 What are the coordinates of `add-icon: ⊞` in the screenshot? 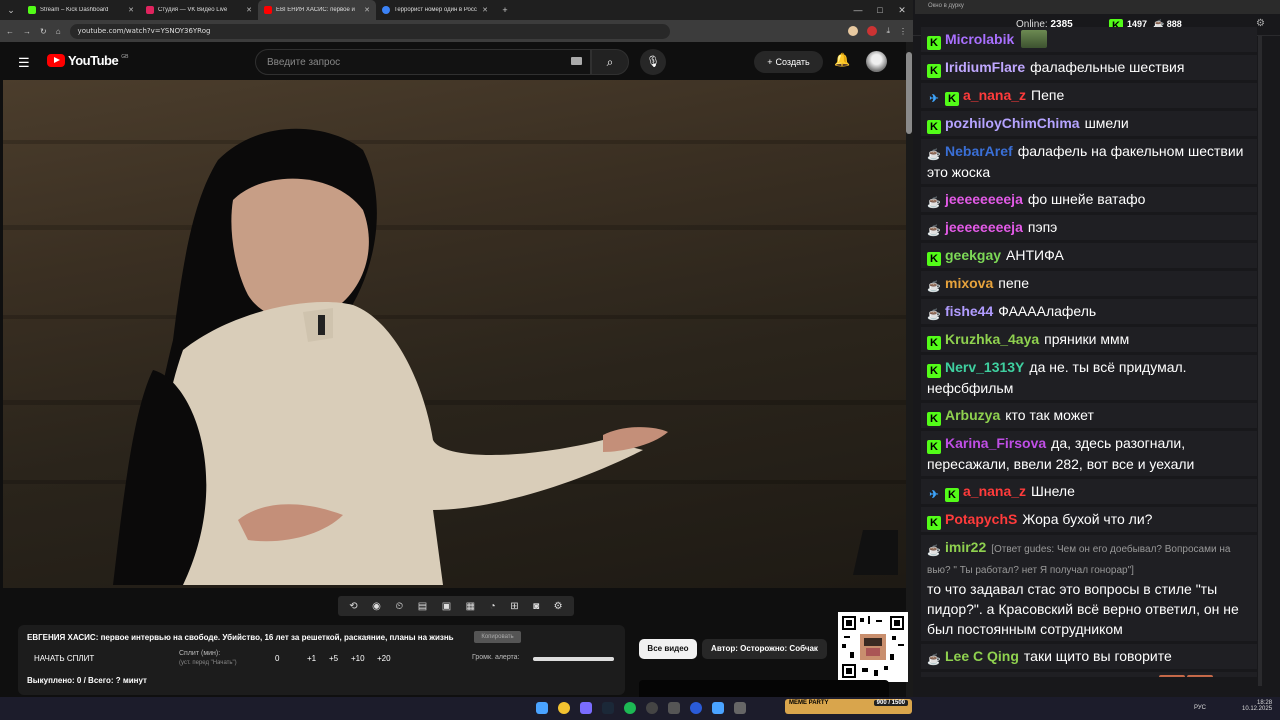 It's located at (514, 606).